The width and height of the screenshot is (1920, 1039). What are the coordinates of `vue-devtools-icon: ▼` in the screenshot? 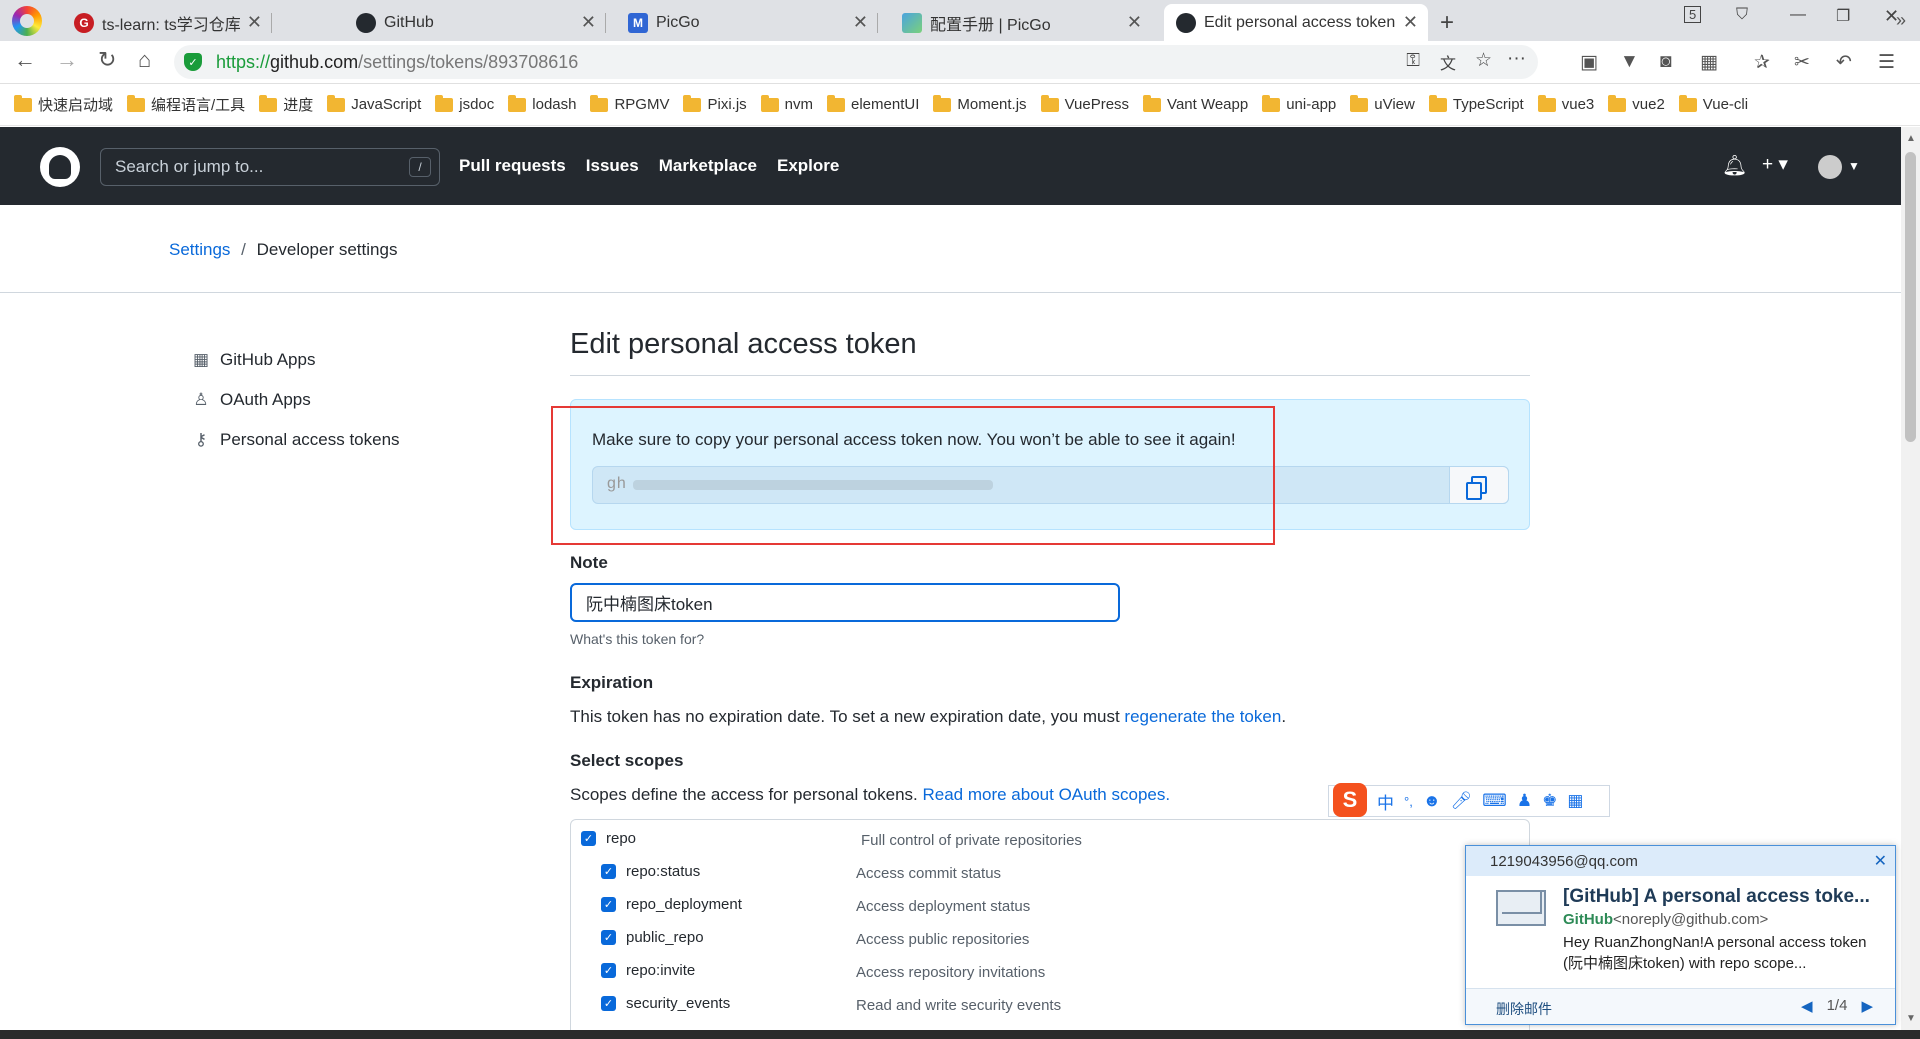 It's located at (1629, 62).